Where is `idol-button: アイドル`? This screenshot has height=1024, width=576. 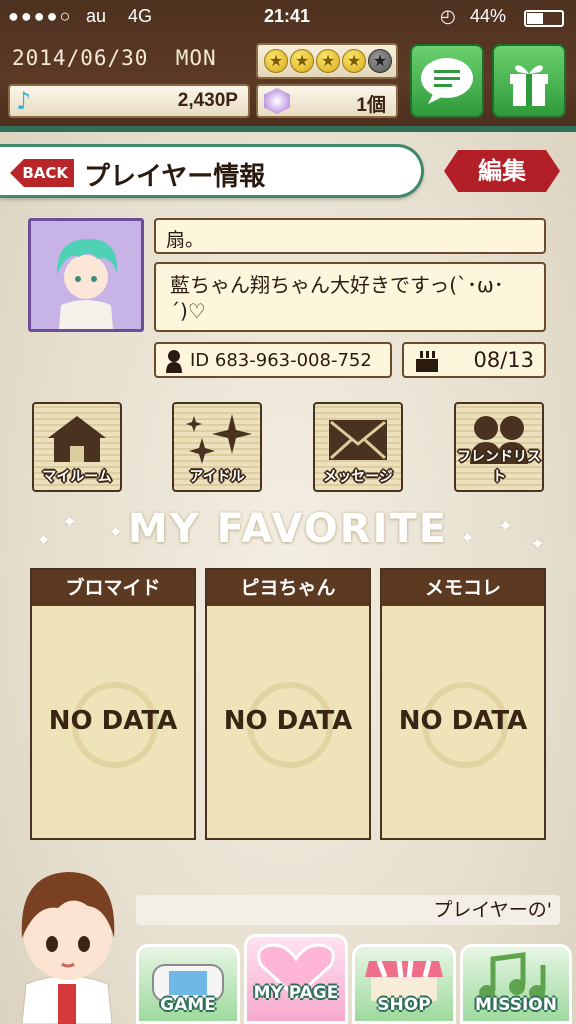
idol-button: アイドル is located at coordinates (217, 447).